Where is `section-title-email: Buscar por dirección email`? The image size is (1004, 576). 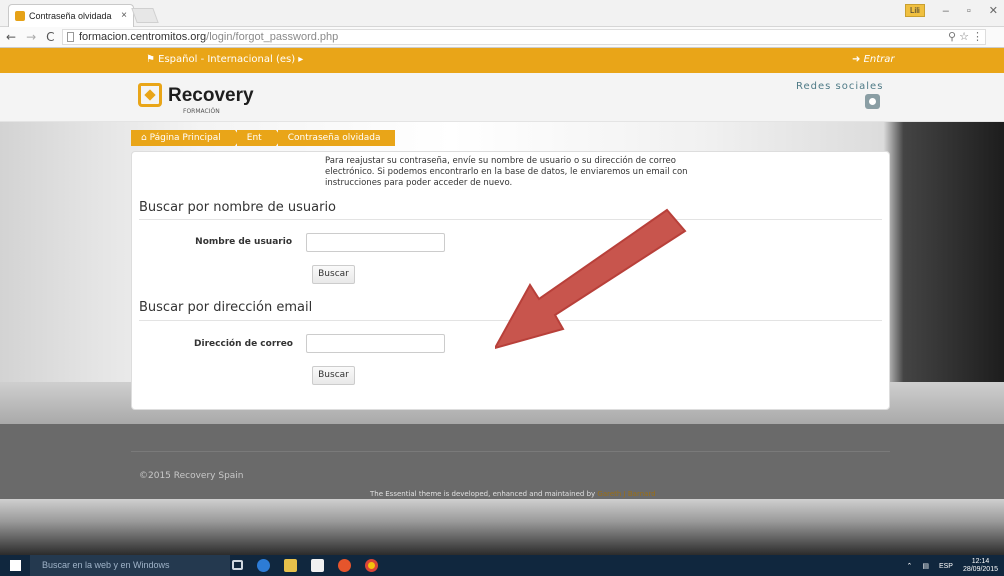
section-title-email: Buscar por dirección email is located at coordinates (226, 307).